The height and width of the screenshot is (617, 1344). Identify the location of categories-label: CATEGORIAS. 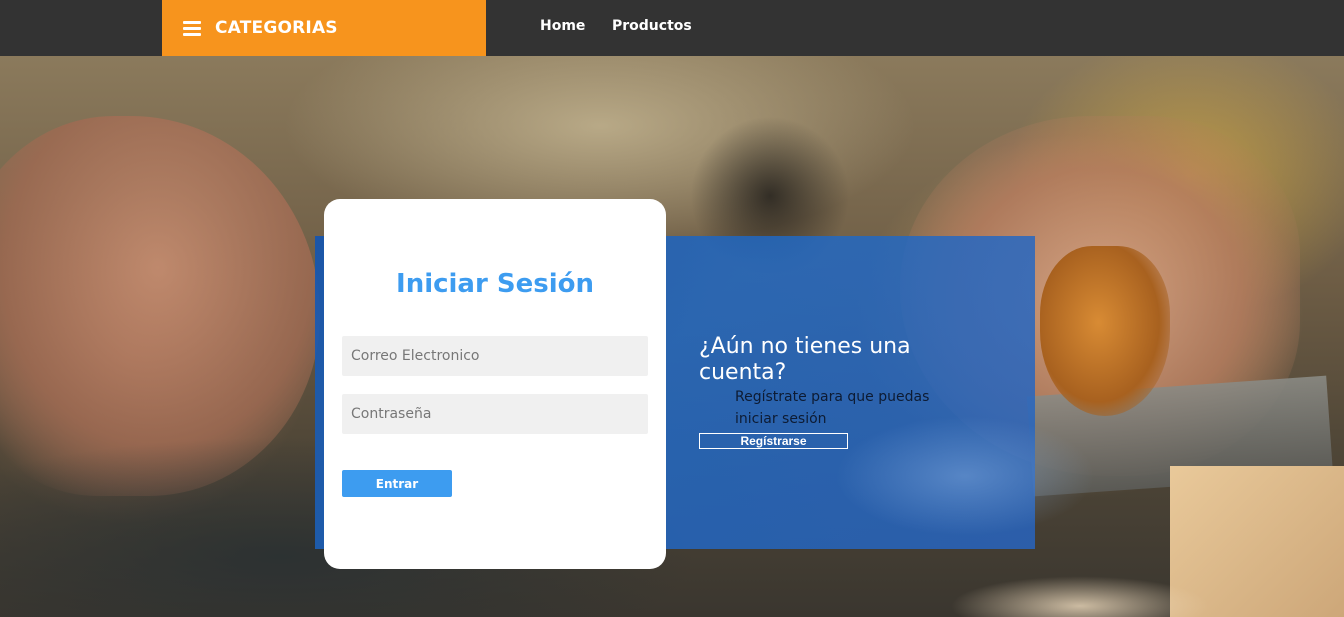
(276, 28).